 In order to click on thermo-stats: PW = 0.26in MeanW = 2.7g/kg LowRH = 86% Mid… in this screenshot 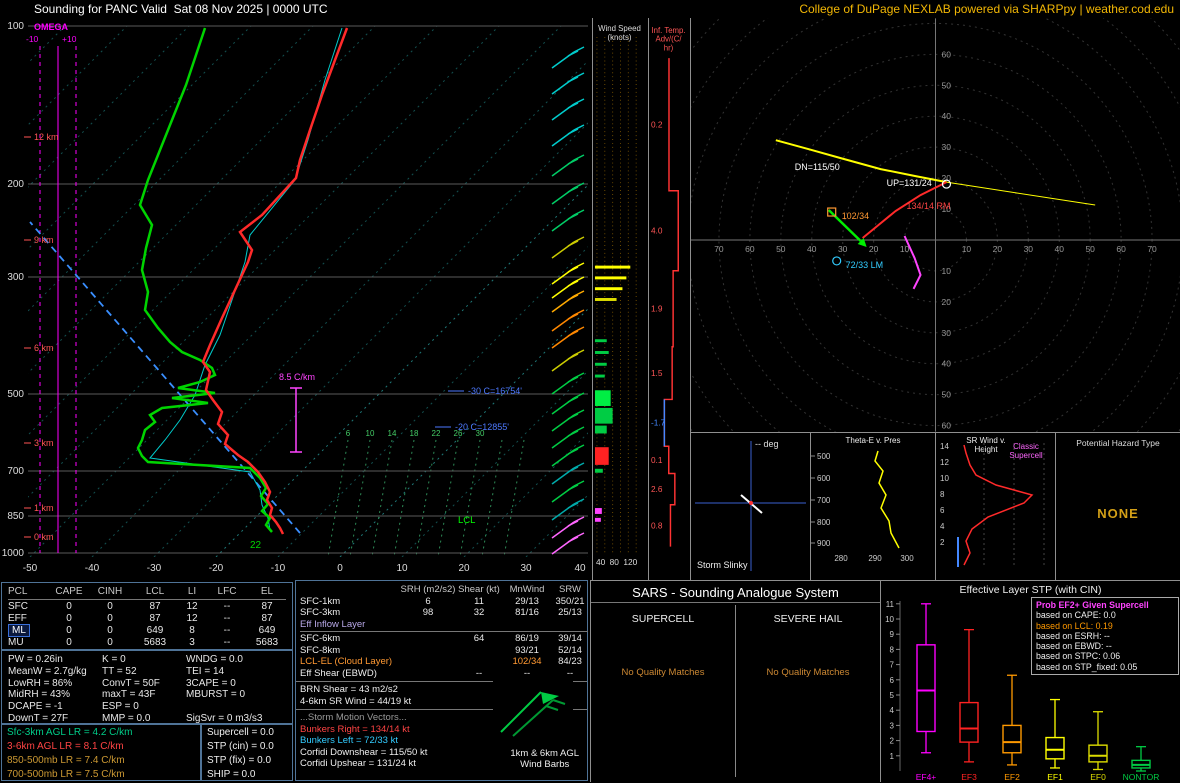, I will do `click(147, 687)`.